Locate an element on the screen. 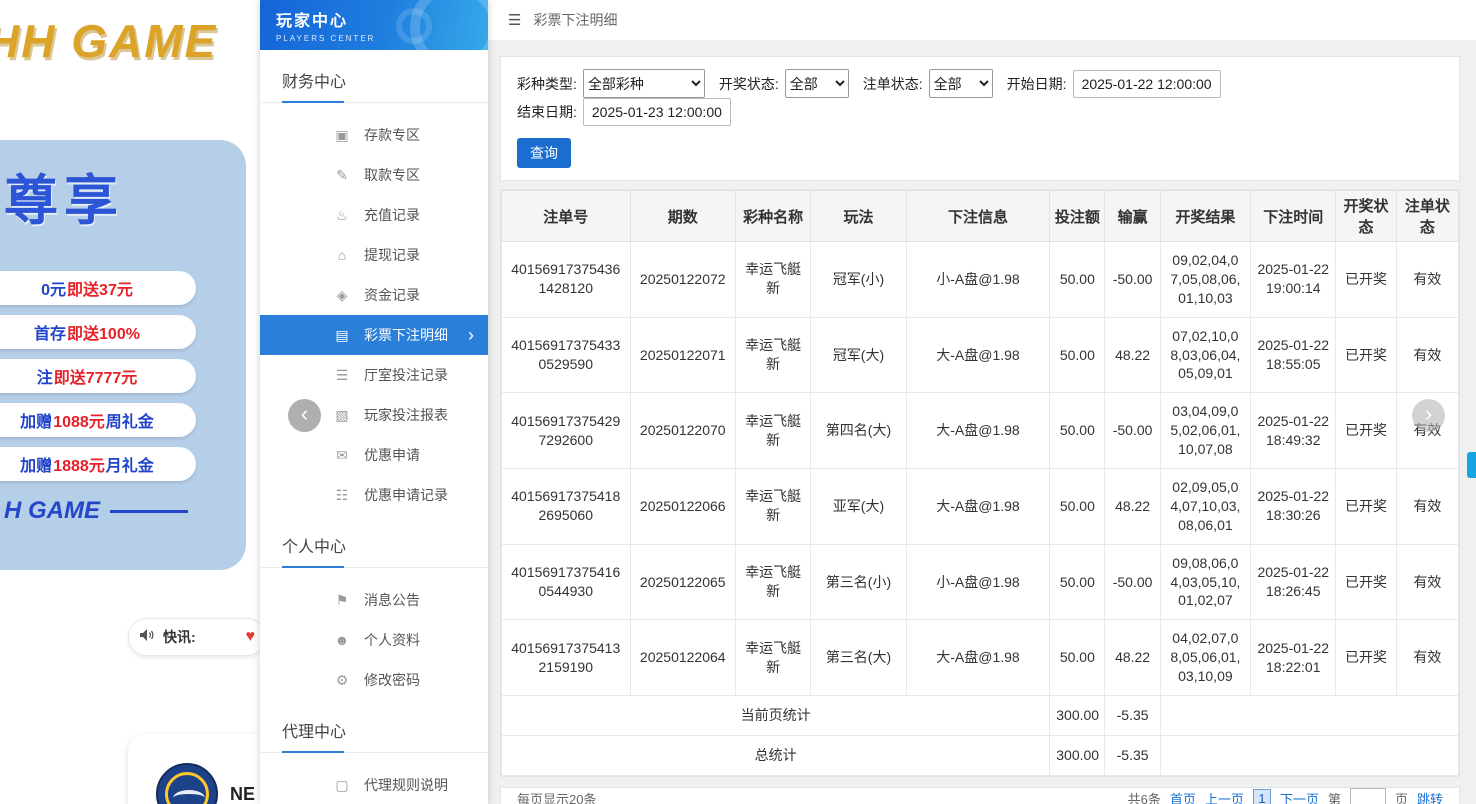 The height and width of the screenshot is (804, 1476). jump-page-input is located at coordinates (1367, 795).